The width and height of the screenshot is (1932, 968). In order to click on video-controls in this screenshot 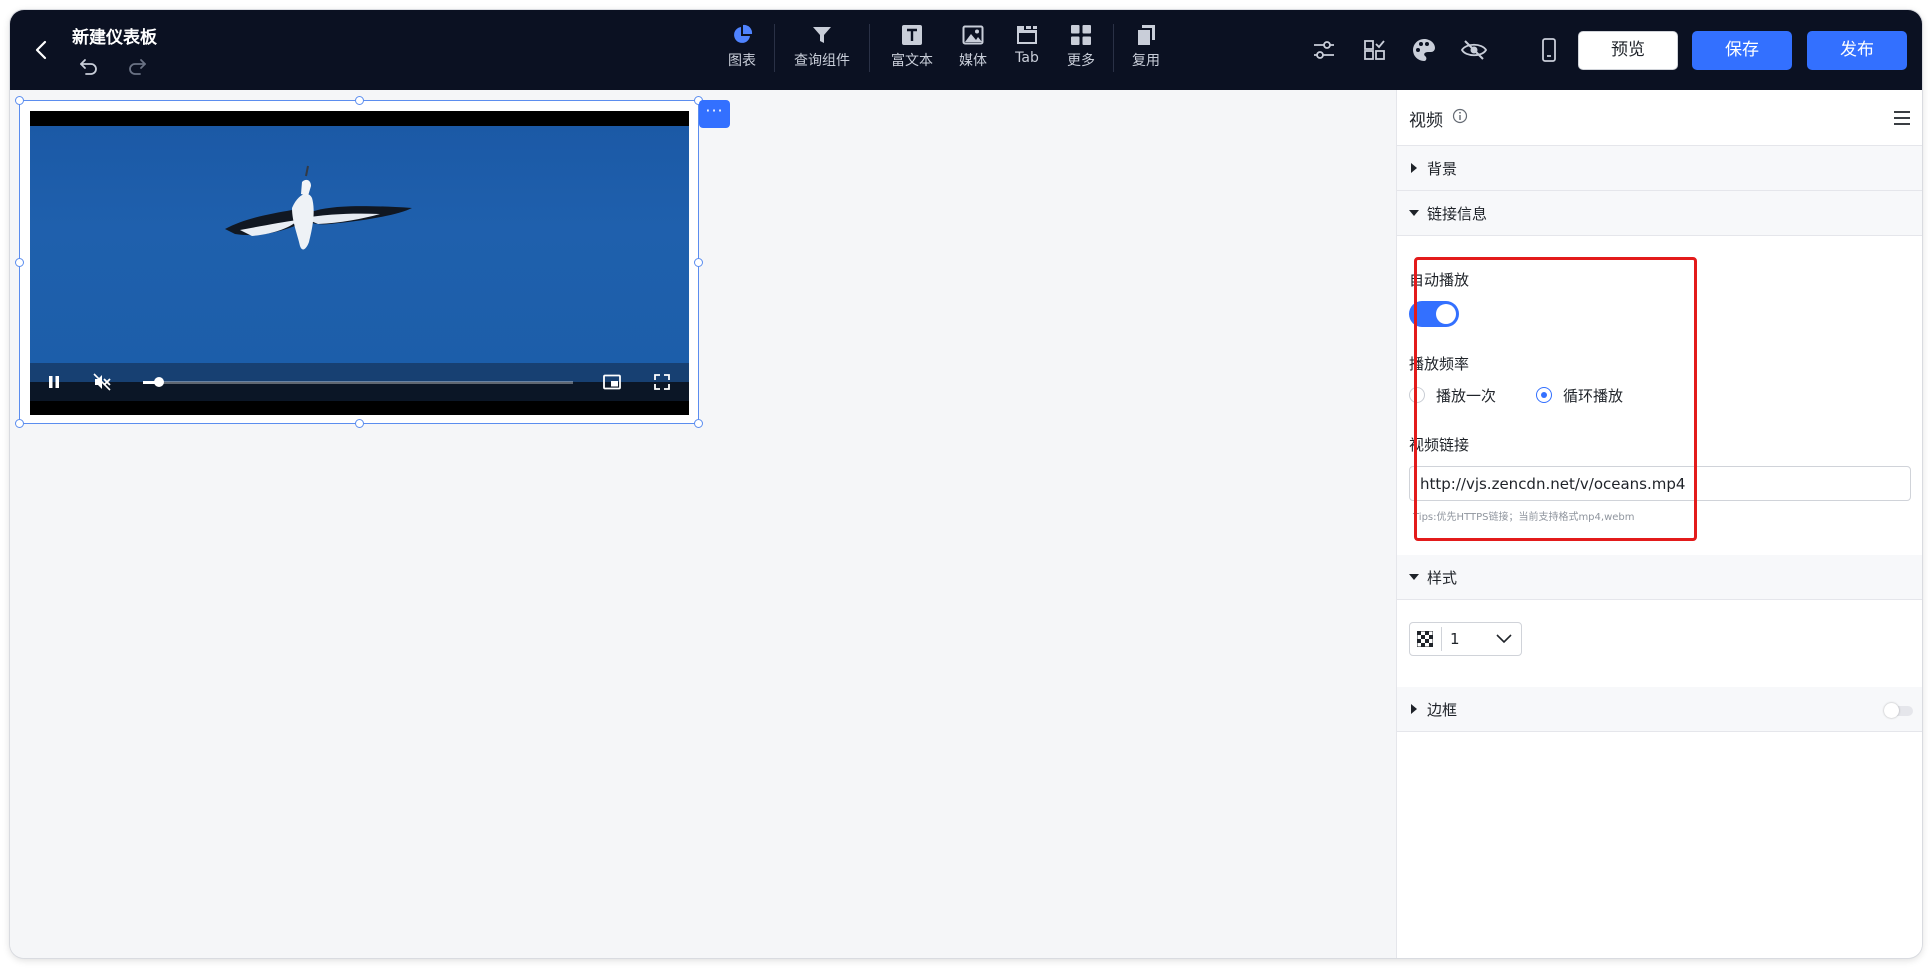, I will do `click(359, 382)`.